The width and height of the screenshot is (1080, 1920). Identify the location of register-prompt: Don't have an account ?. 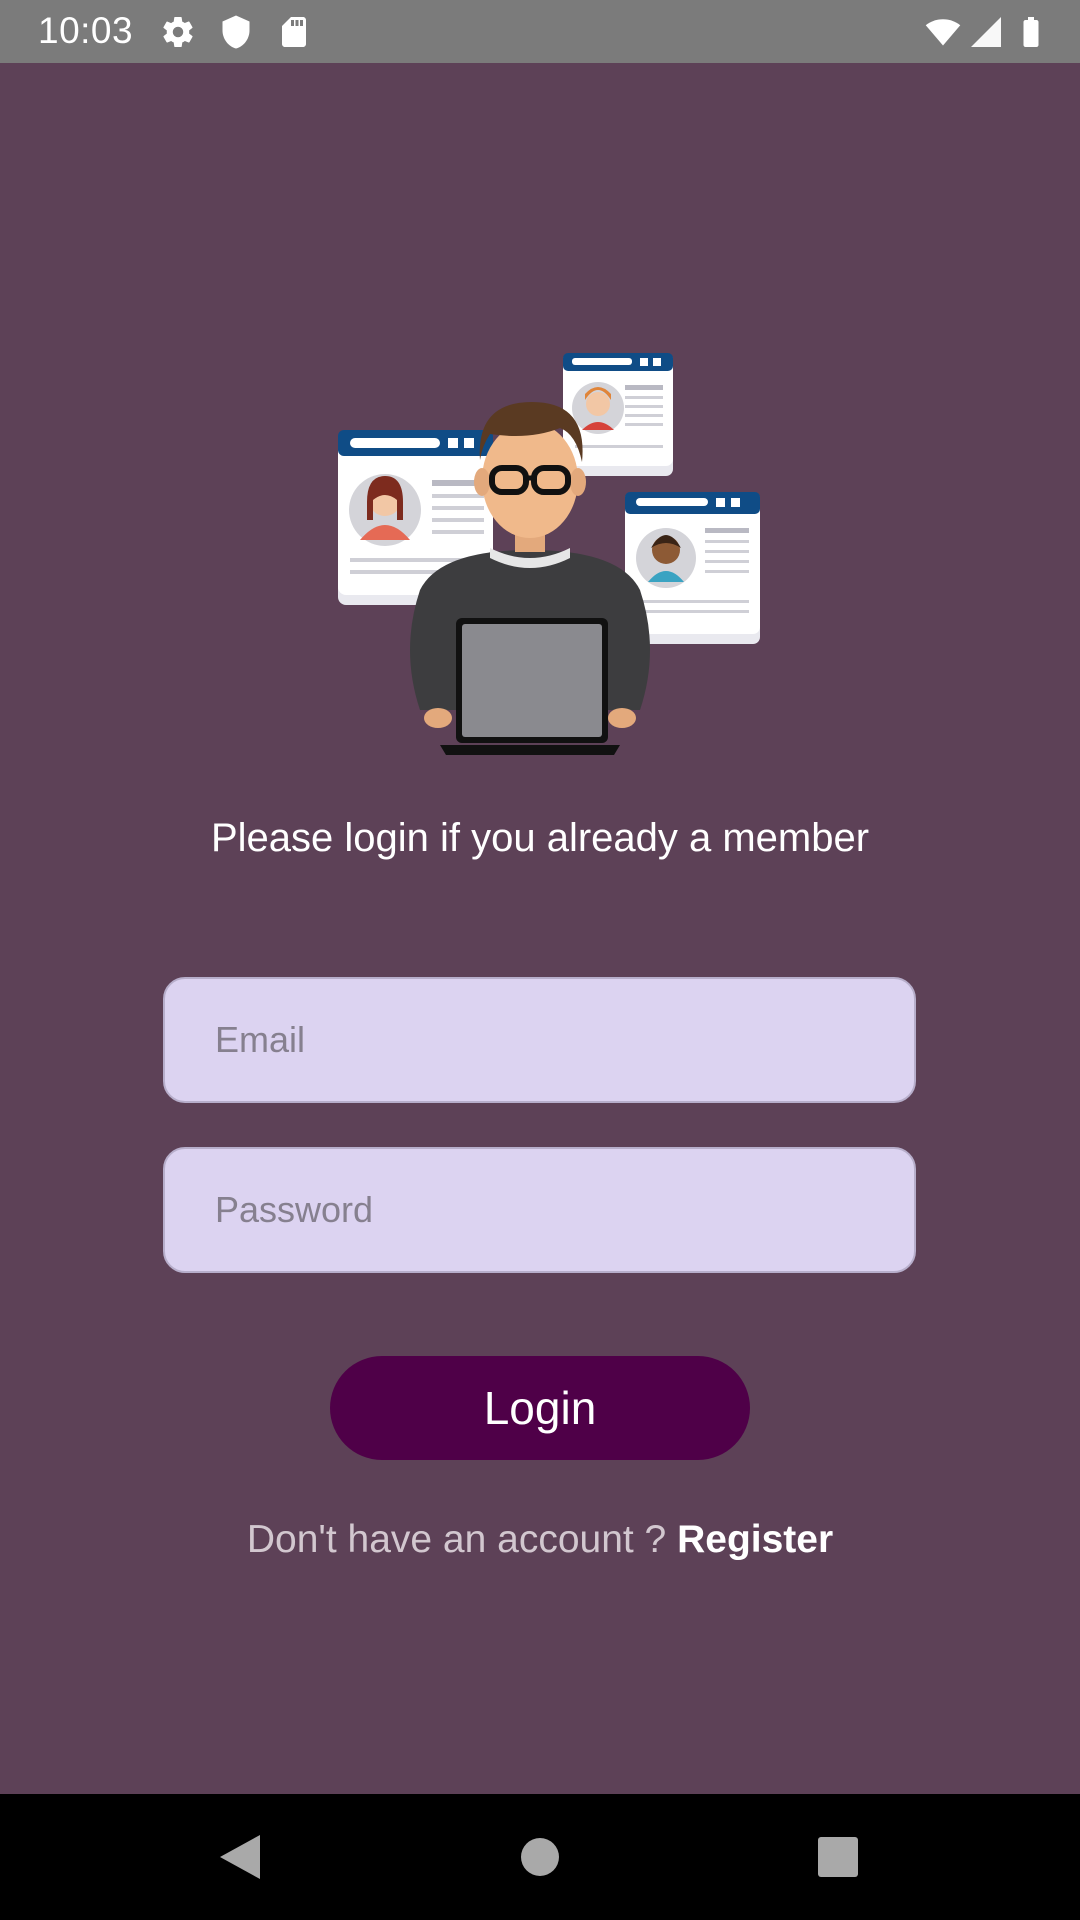
(462, 1539).